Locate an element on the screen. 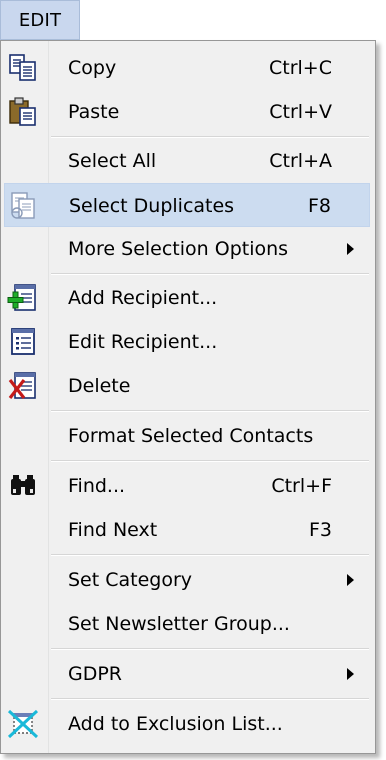 The image size is (386, 760). menu-item-label: Find Next is located at coordinates (113, 530).